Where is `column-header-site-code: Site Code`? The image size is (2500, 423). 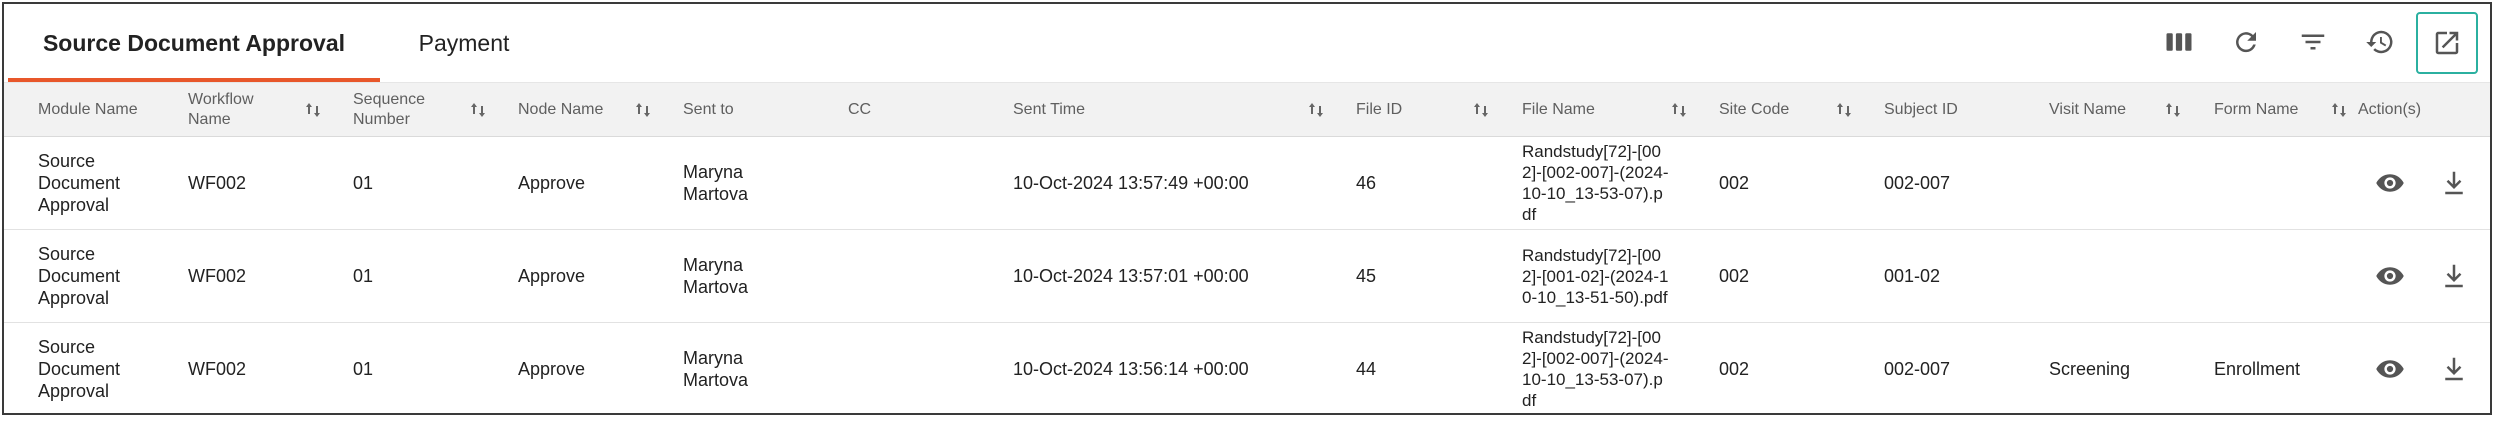
column-header-site-code: Site Code is located at coordinates (1769, 109).